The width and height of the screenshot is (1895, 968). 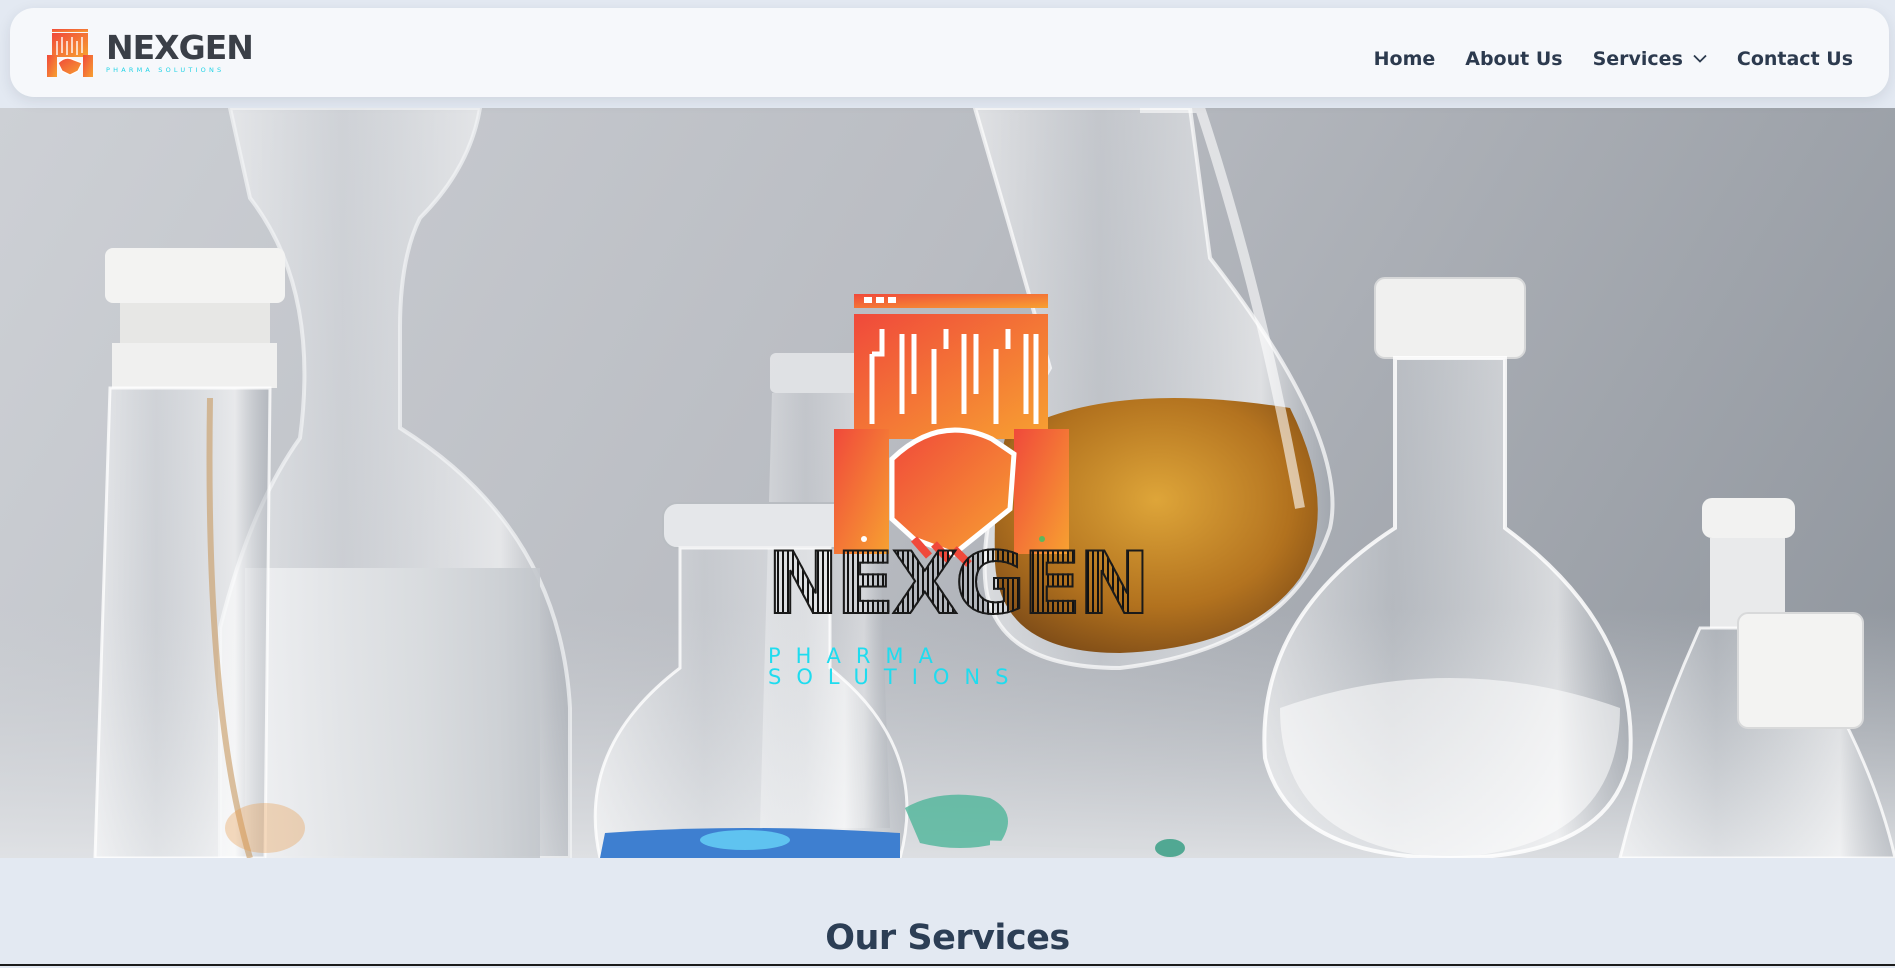 What do you see at coordinates (947, 965) in the screenshot?
I see `section-divider` at bounding box center [947, 965].